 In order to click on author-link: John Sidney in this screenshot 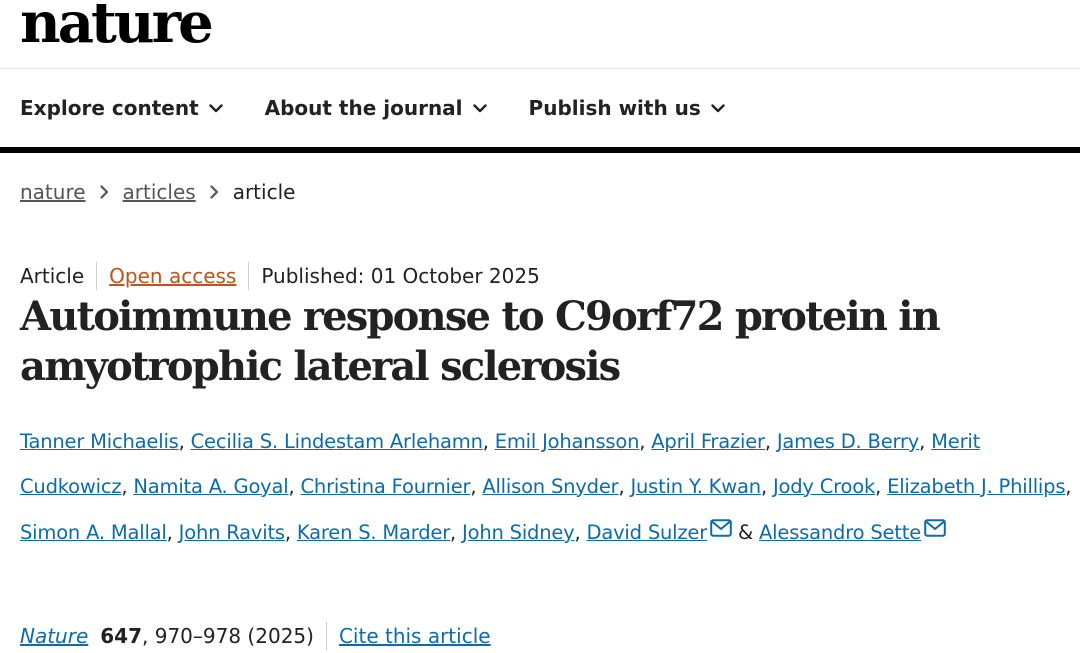, I will do `click(518, 532)`.